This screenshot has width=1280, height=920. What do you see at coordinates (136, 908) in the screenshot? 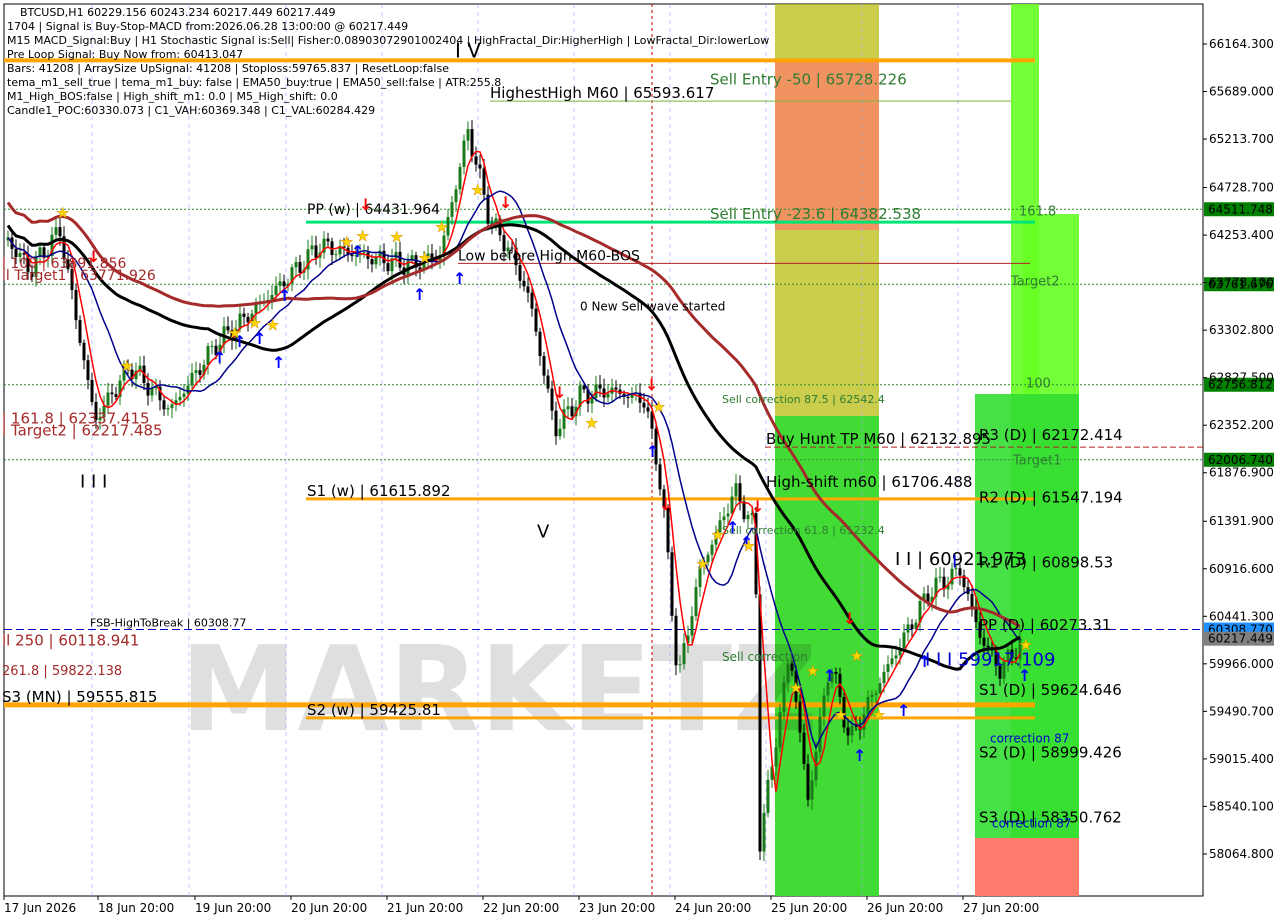
I see `x-tick-label: 18 Jun 20:00` at bounding box center [136, 908].